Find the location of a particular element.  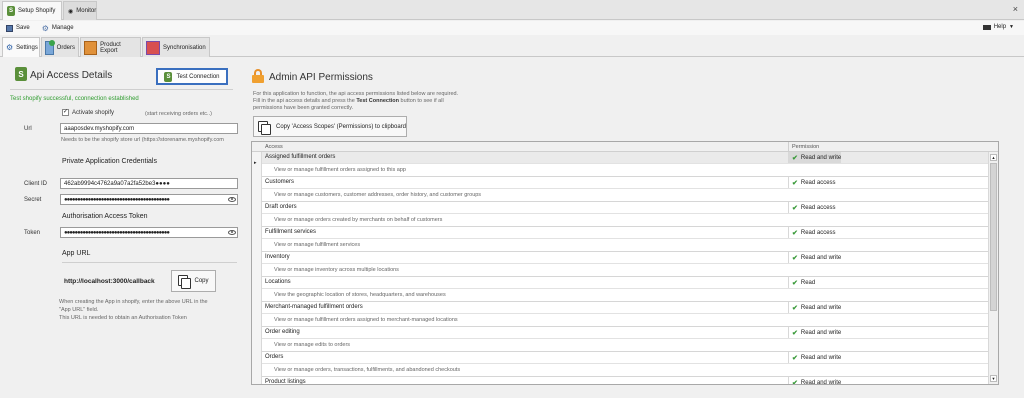

shopify-logo-icon: S is located at coordinates (21, 74).